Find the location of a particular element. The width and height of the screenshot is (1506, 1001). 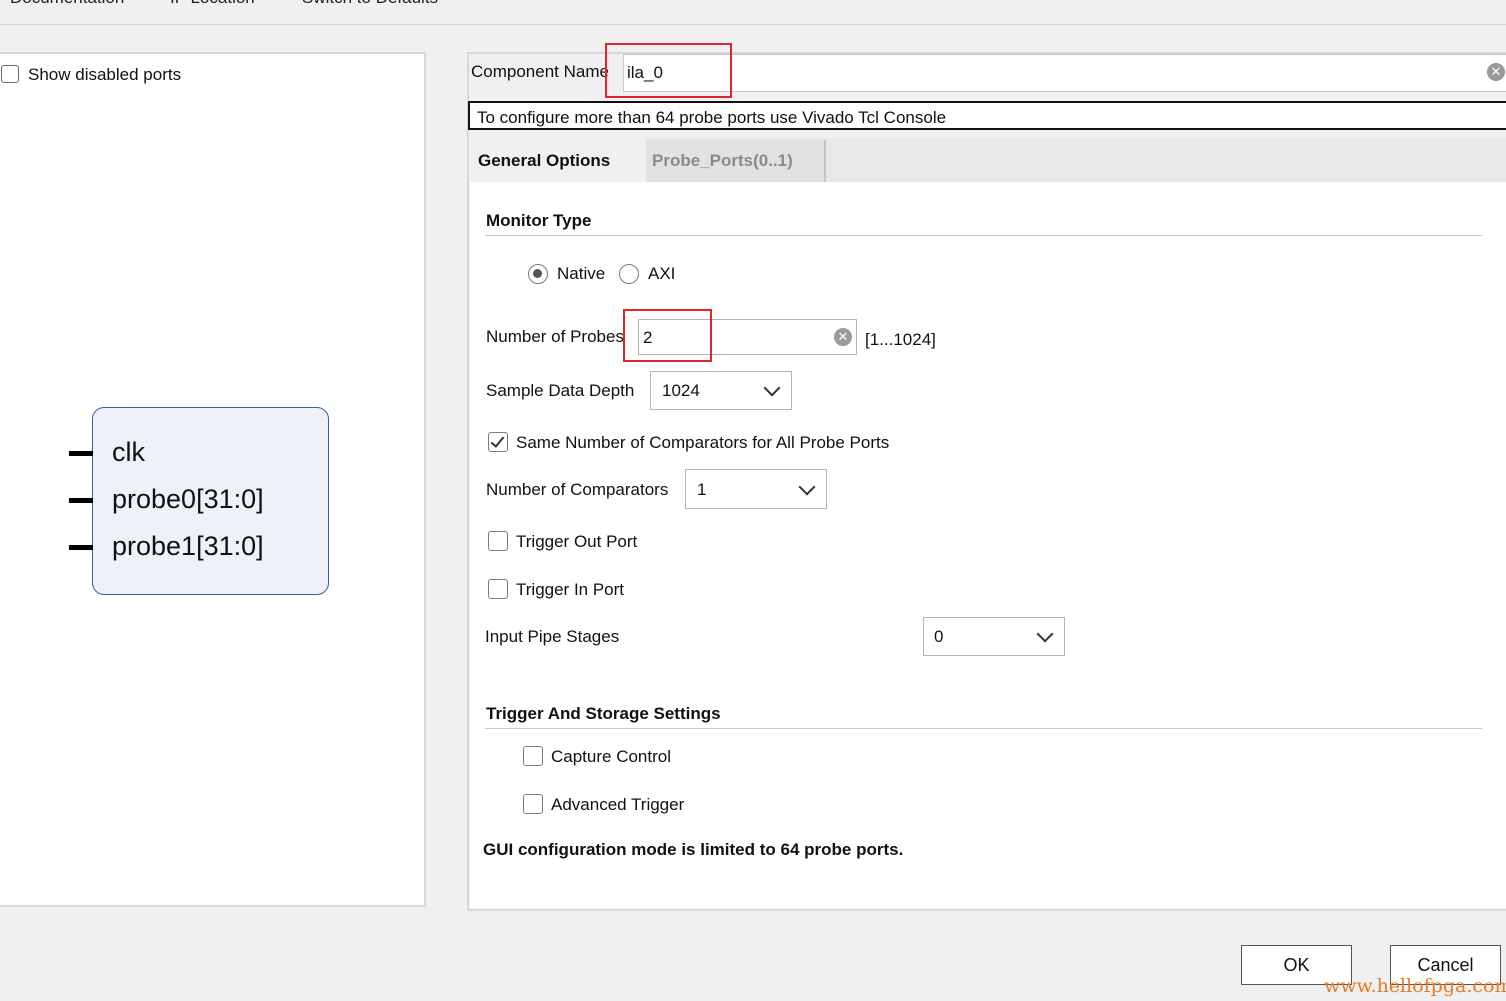

tab-general-options: General Options is located at coordinates (558, 160).